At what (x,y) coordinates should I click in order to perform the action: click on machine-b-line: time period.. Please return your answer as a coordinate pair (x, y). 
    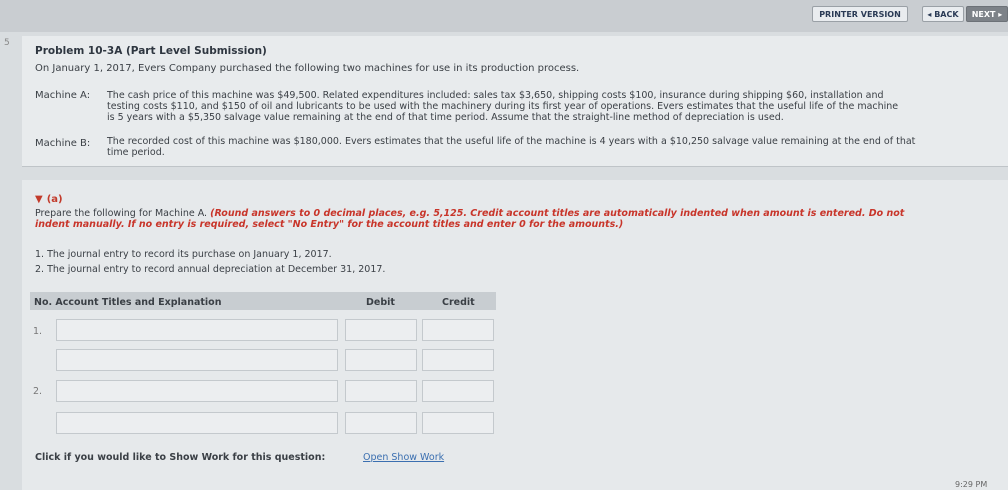
    Looking at the image, I should click on (136, 152).